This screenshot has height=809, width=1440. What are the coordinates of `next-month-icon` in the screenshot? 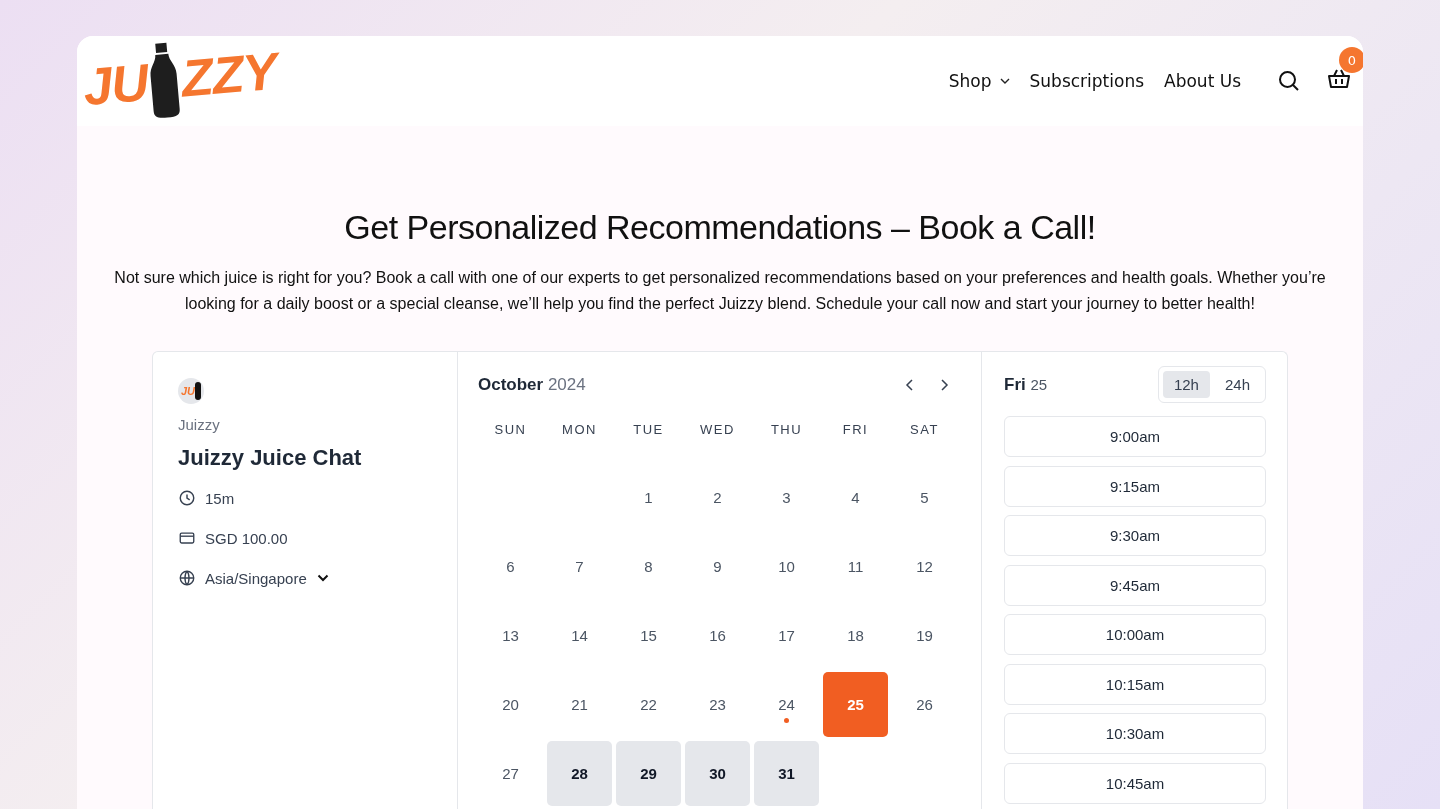 It's located at (944, 385).